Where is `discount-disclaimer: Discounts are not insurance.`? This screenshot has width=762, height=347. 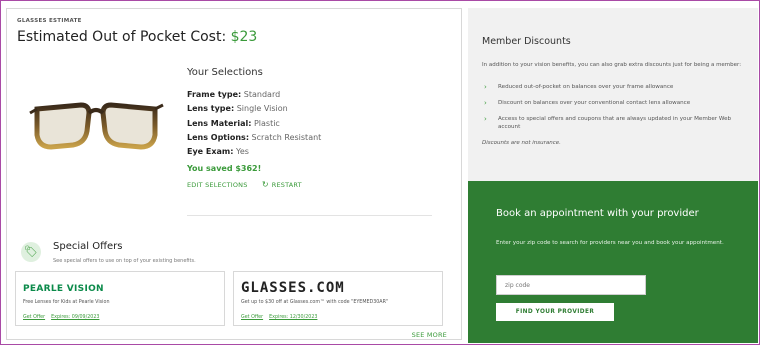 discount-disclaimer: Discounts are not insurance. is located at coordinates (521, 143).